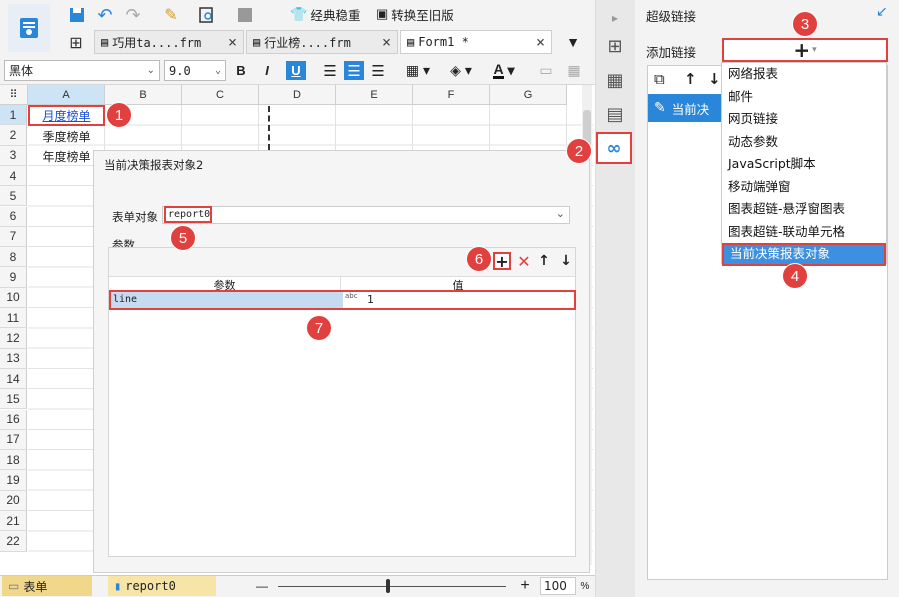  I want to click on app-menu-icon, so click(29, 28).